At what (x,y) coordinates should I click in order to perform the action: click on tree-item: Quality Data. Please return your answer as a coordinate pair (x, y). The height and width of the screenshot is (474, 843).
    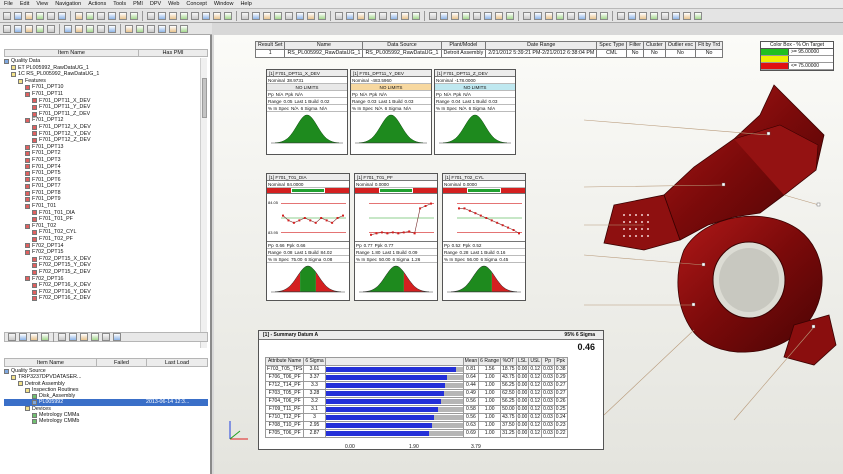
    Looking at the image, I should click on (102, 61).